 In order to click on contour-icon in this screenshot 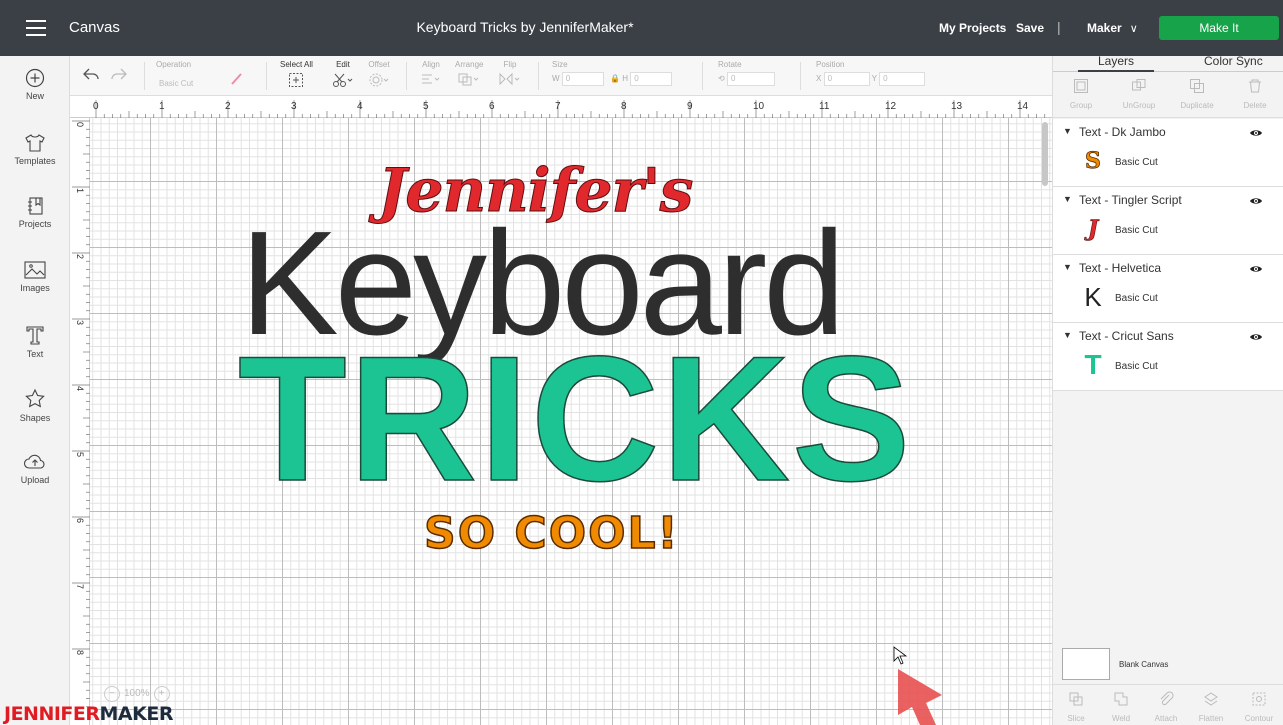, I will do `click(1259, 699)`.